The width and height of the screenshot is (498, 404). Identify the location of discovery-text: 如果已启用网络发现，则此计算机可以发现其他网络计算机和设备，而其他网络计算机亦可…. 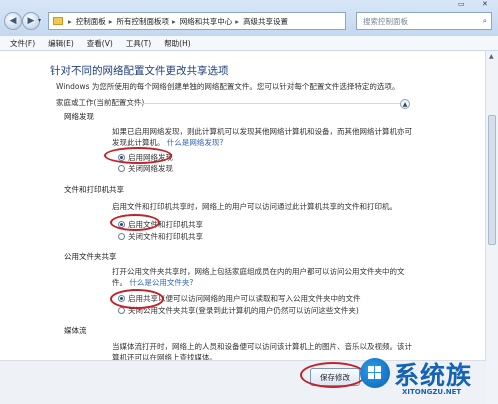
(262, 137).